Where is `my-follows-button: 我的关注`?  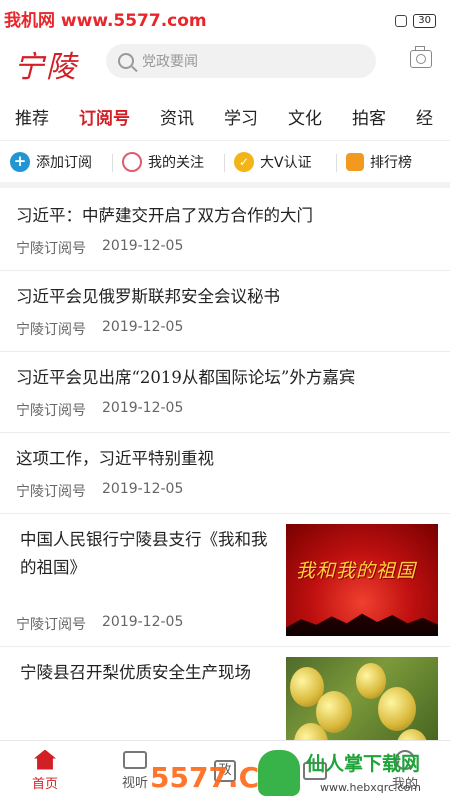
my-follows-button: 我的关注 is located at coordinates (168, 161).